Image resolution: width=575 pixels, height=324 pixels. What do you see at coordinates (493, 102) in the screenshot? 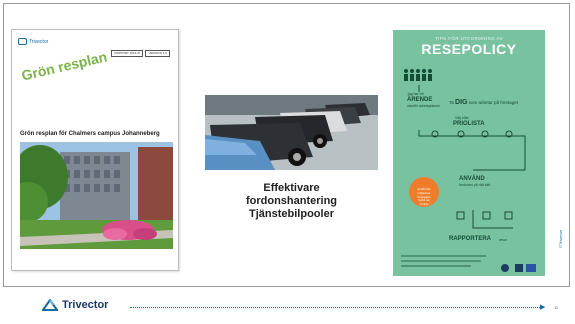
I see `dig-suffix: som arbetar på företaget` at bounding box center [493, 102].